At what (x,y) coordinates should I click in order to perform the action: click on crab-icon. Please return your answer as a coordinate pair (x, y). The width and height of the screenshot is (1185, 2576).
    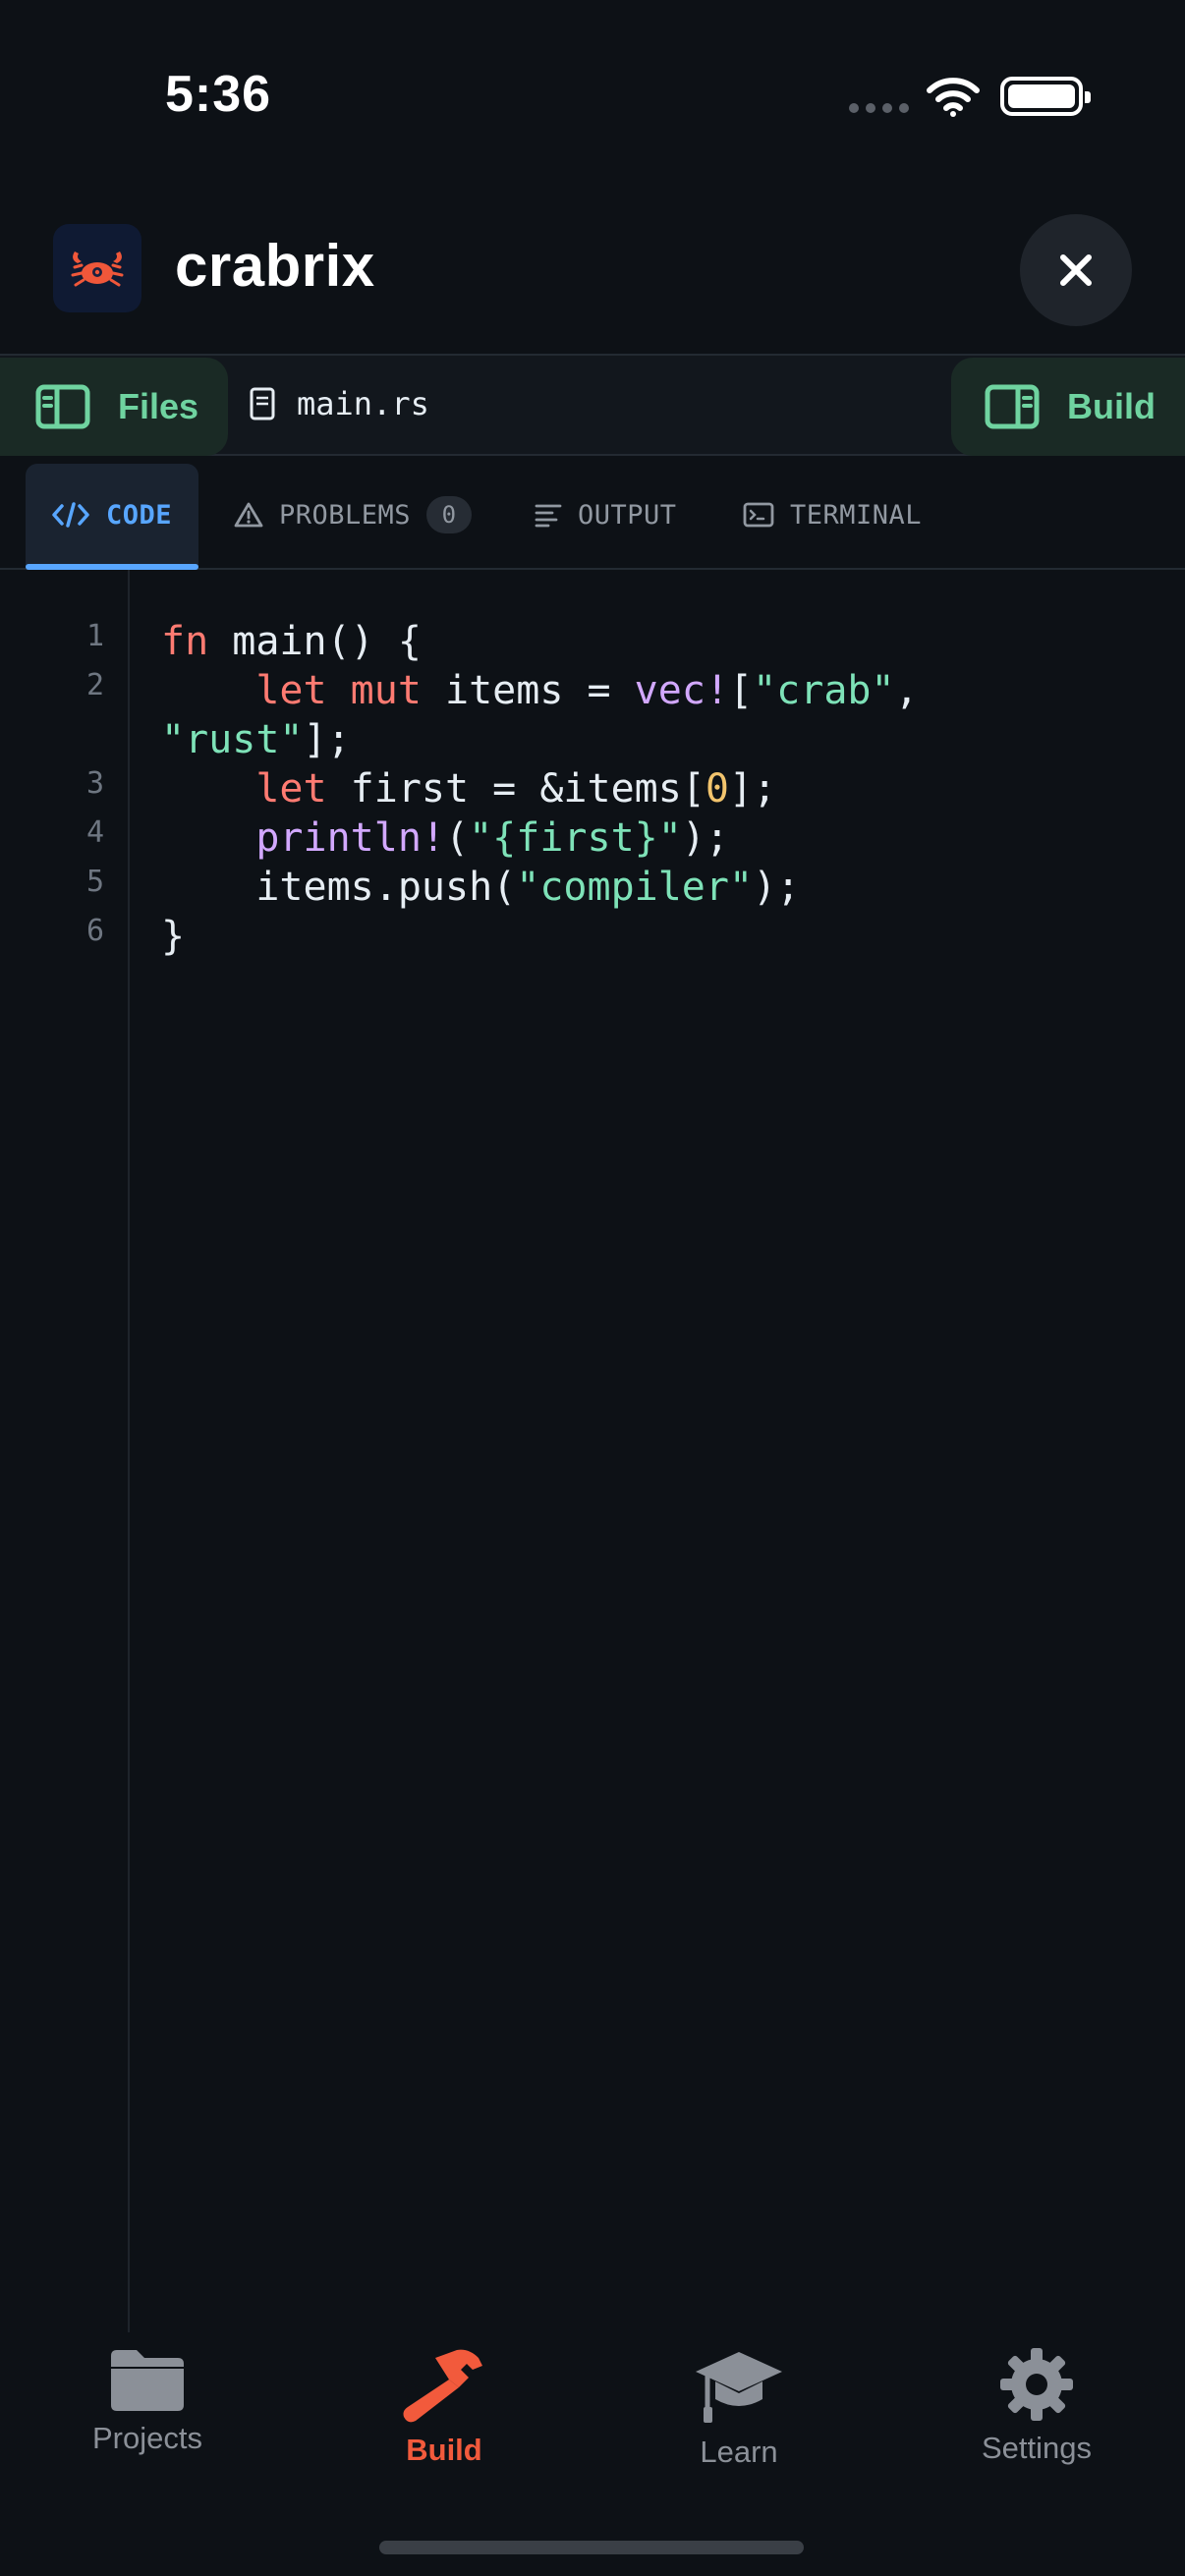
    Looking at the image, I should click on (97, 268).